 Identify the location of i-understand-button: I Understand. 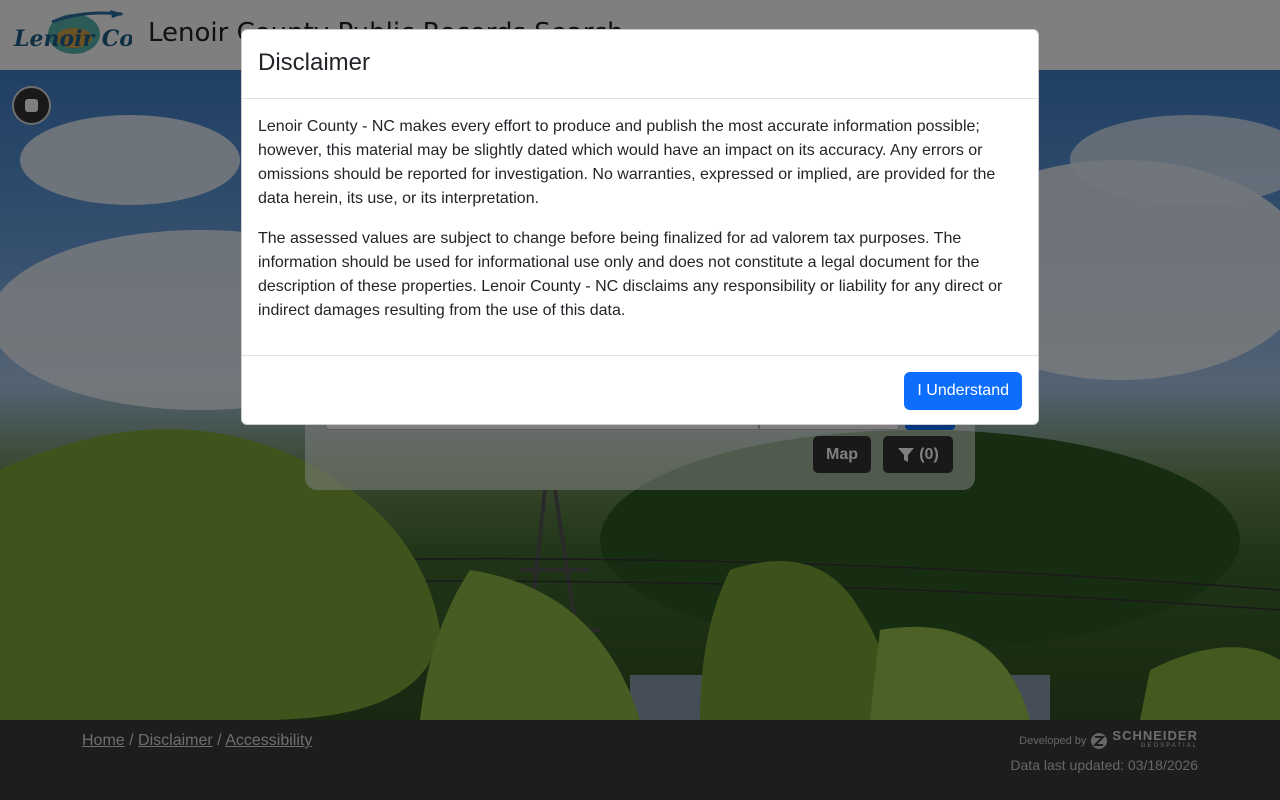
(963, 391).